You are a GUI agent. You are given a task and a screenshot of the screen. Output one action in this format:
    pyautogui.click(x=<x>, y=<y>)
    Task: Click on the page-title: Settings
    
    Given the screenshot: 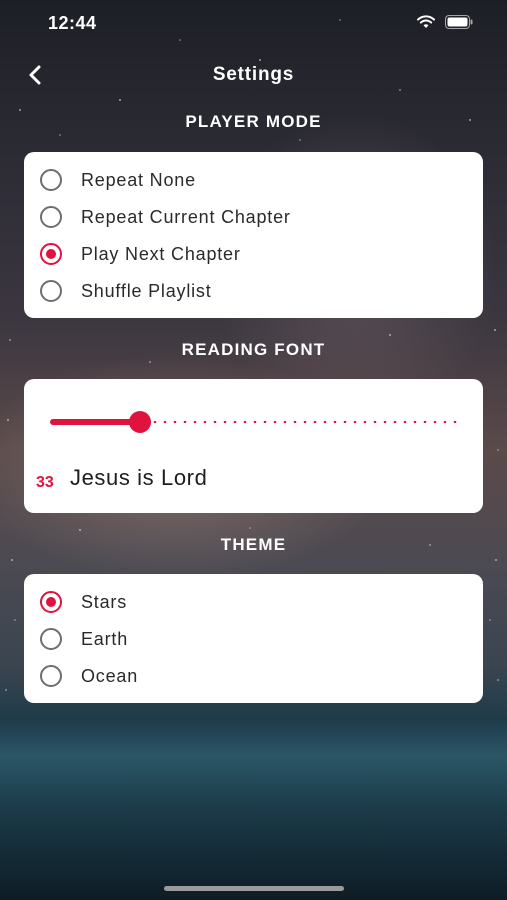 What is the action you would take?
    pyautogui.click(x=253, y=74)
    